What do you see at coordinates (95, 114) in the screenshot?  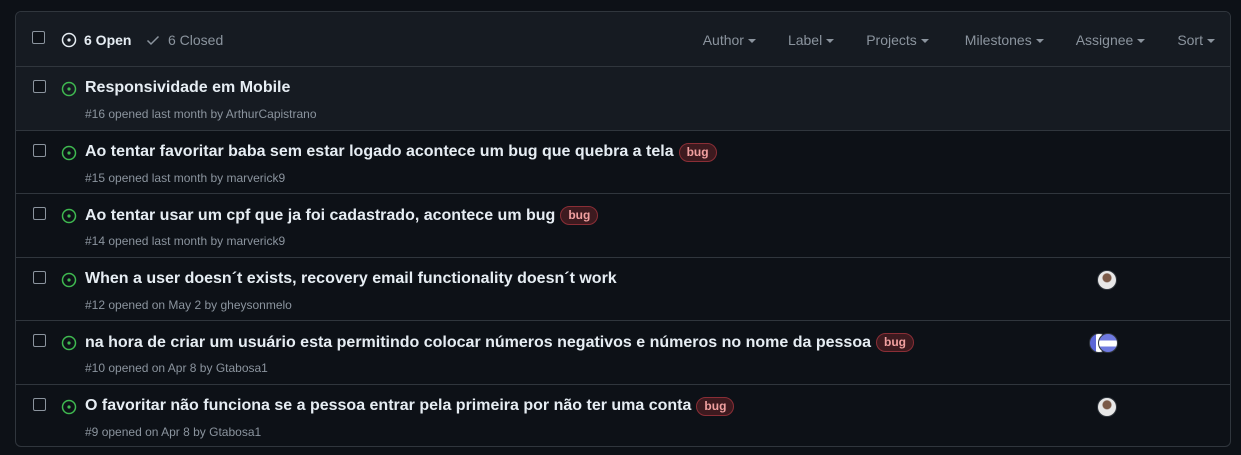 I see `issue-number: #16` at bounding box center [95, 114].